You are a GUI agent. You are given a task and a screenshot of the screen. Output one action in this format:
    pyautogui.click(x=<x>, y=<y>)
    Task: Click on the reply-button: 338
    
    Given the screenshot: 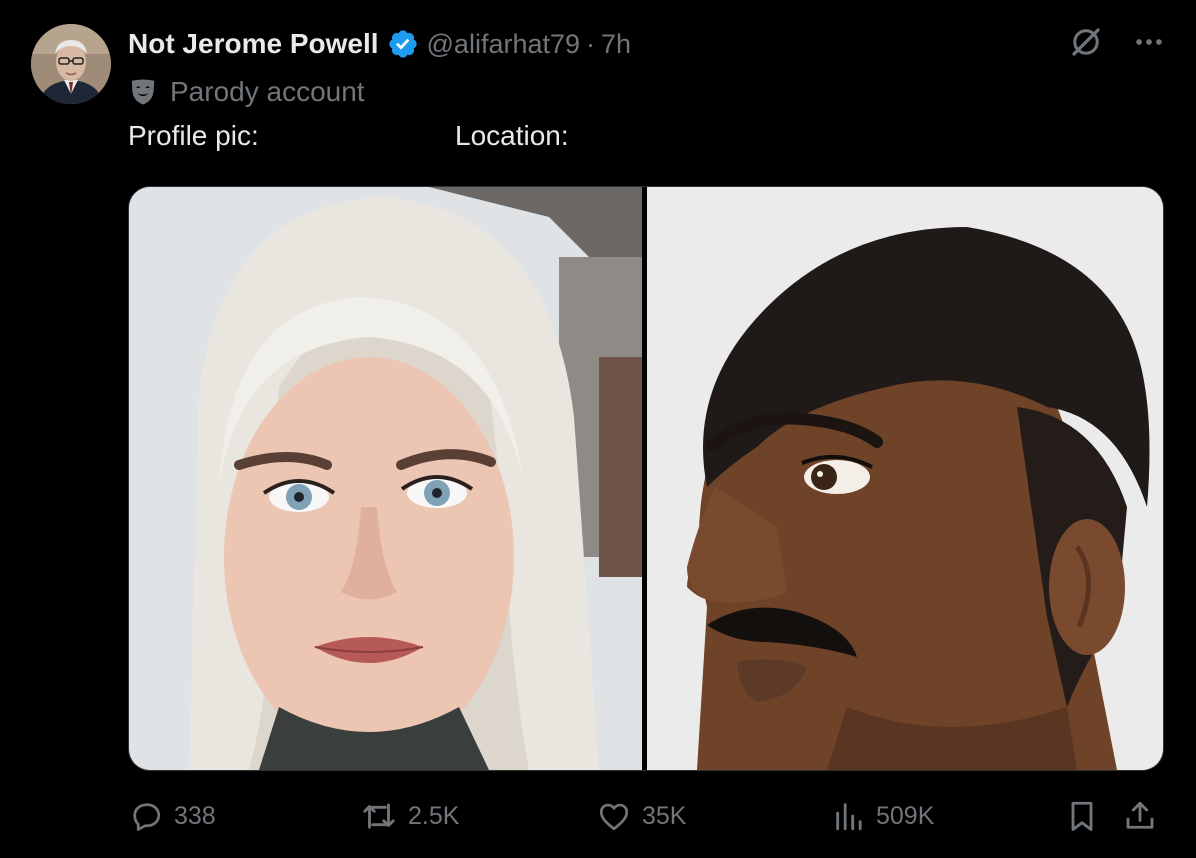 What is the action you would take?
    pyautogui.click(x=172, y=816)
    